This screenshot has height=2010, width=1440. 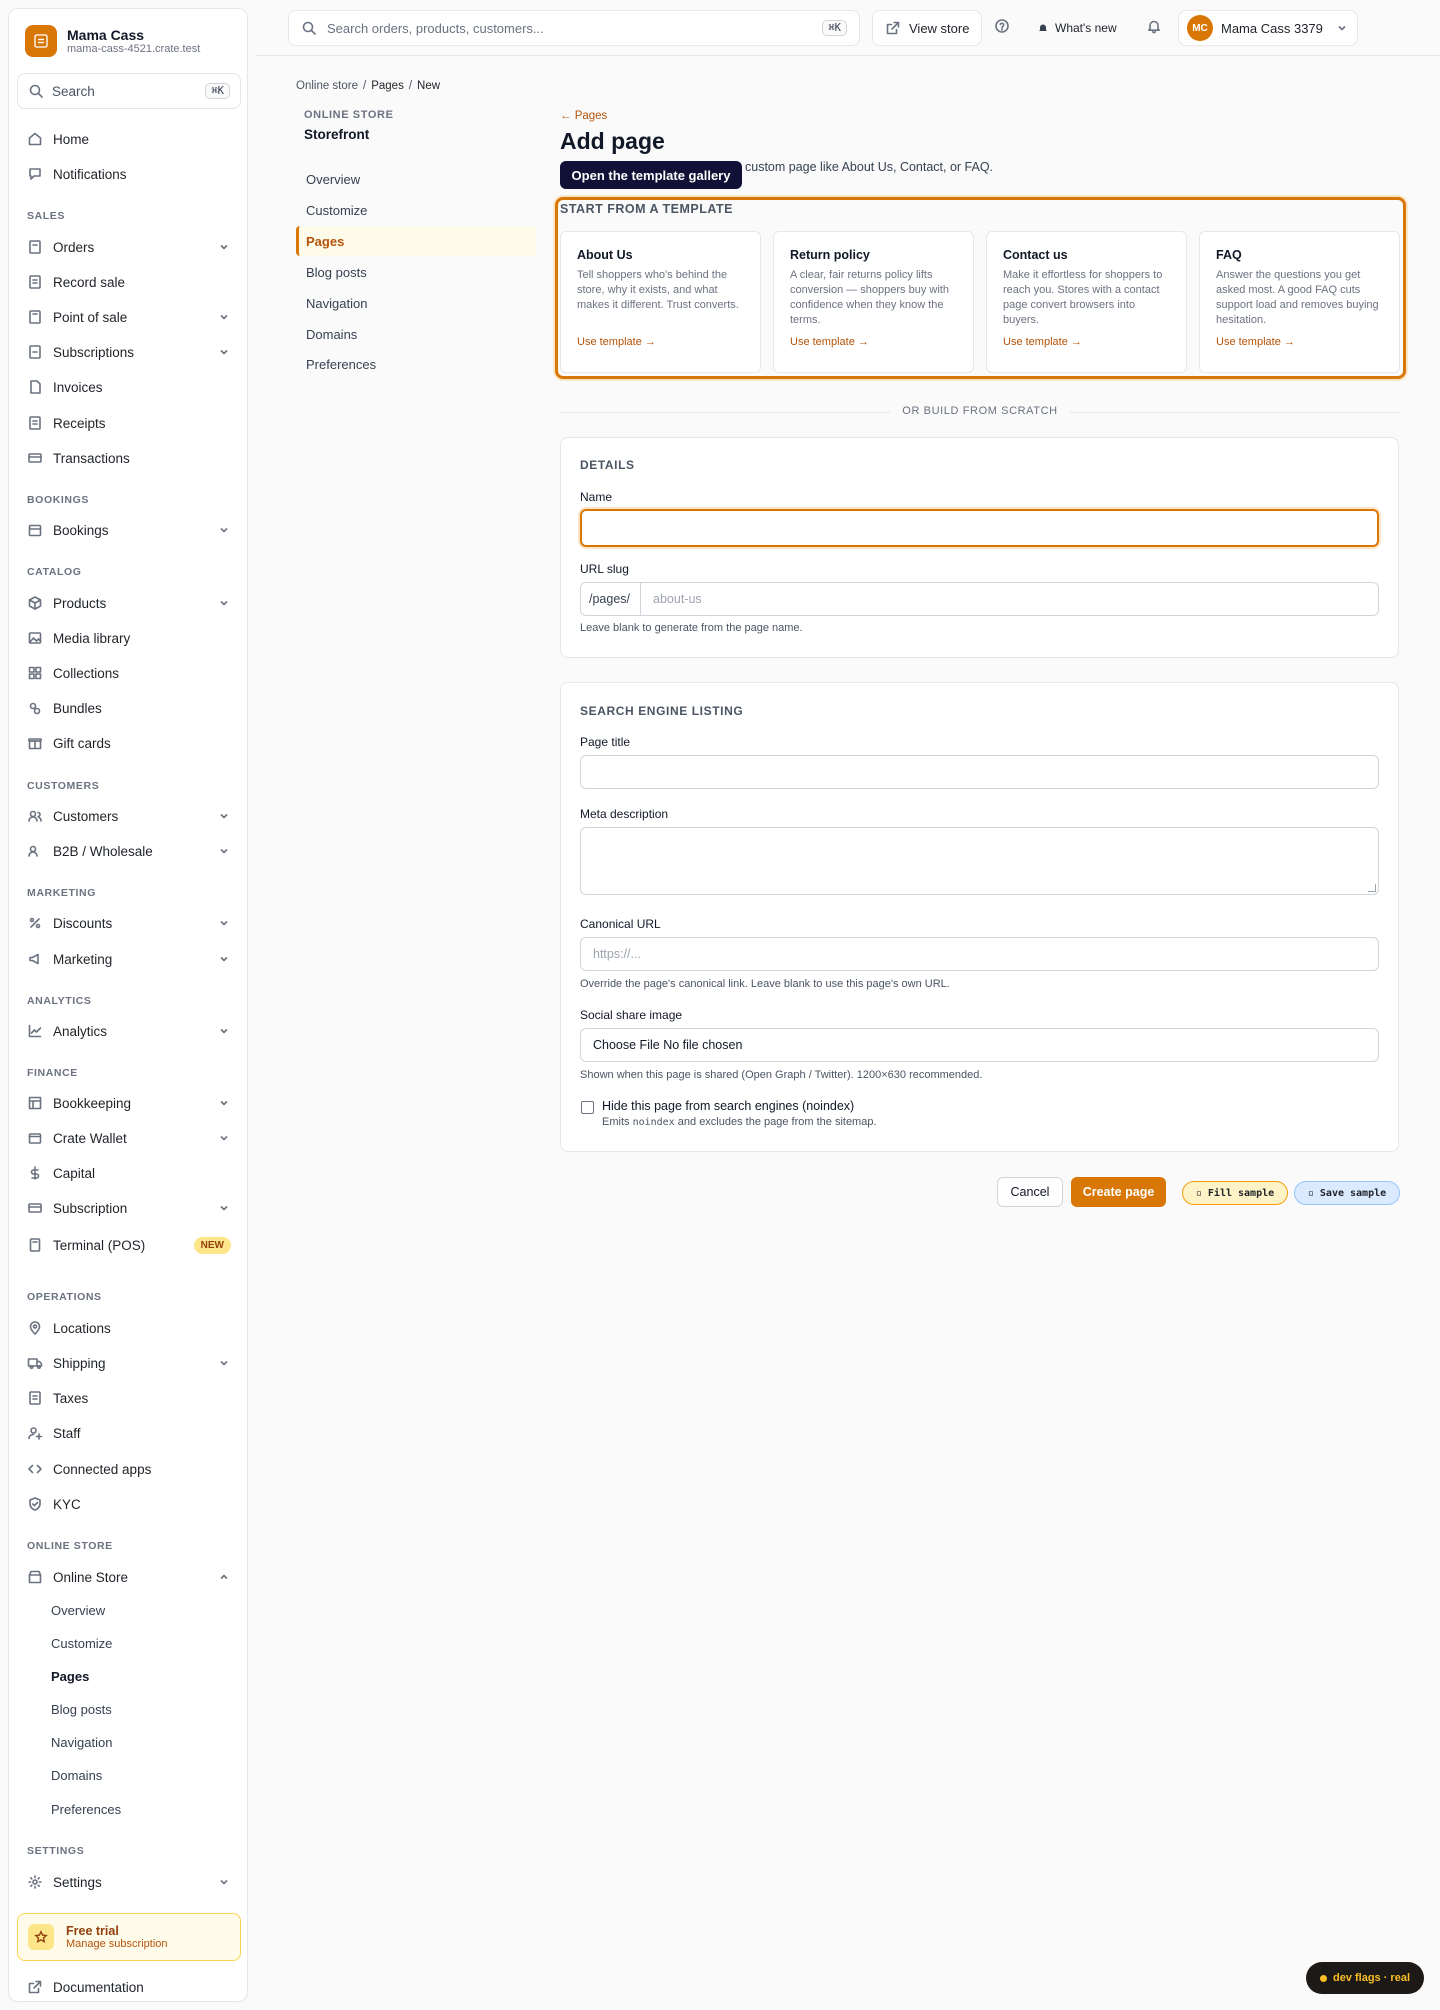 I want to click on sidebar-item-locations: Locations, so click(x=129, y=1328).